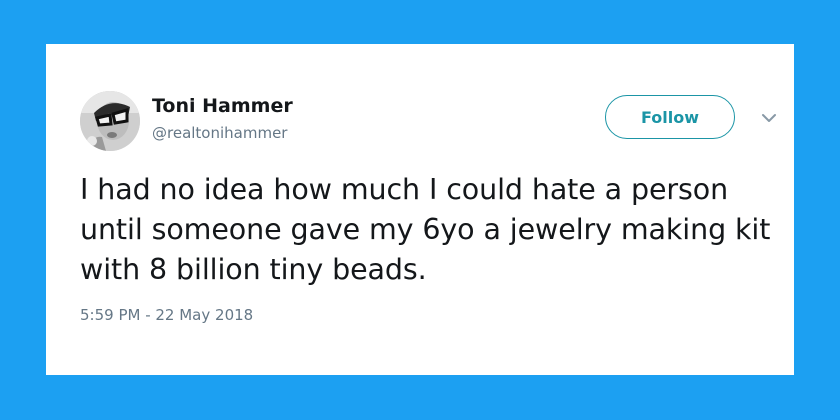 The image size is (840, 420). What do you see at coordinates (670, 117) in the screenshot?
I see `follow-button: Follow` at bounding box center [670, 117].